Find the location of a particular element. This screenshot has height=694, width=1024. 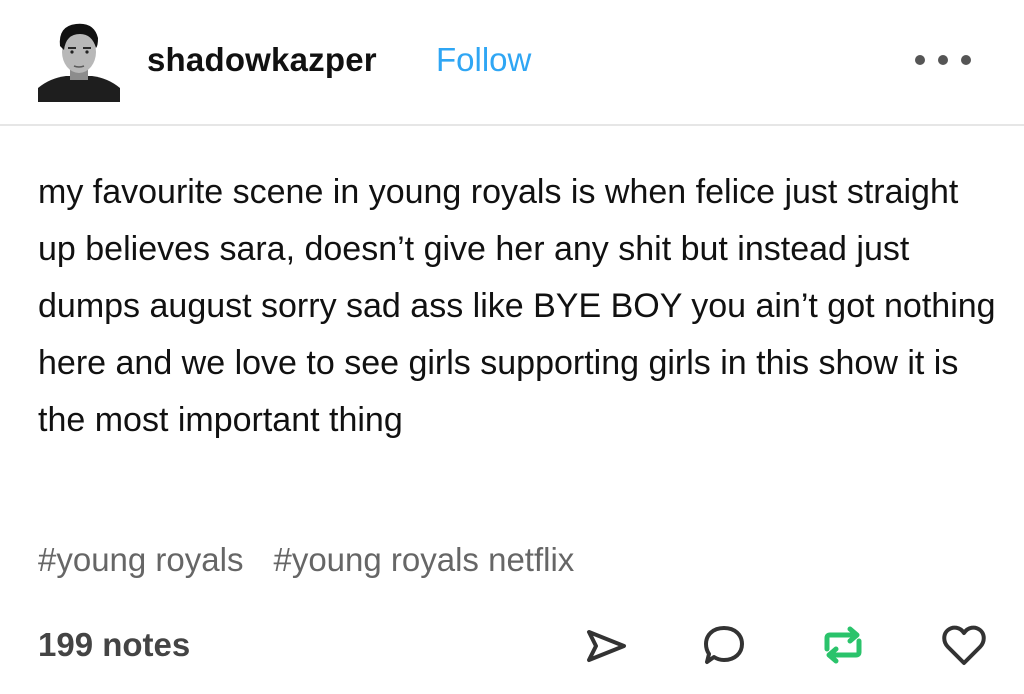

heart-icon is located at coordinates (964, 645).